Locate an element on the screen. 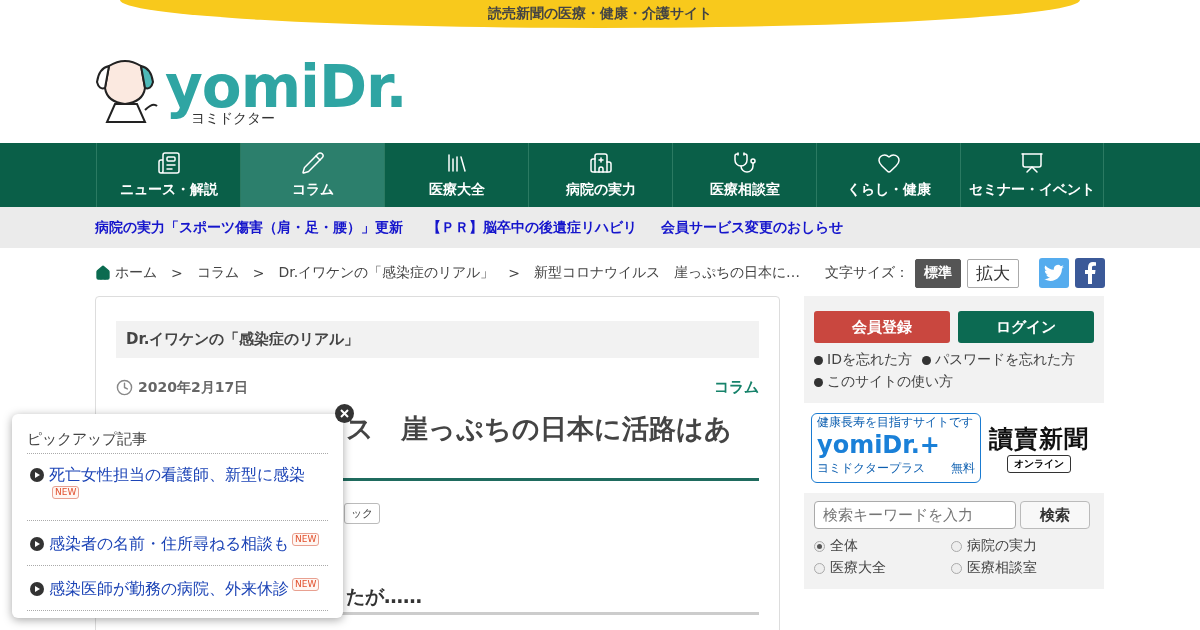  topic-tag: ック is located at coordinates (362, 513).